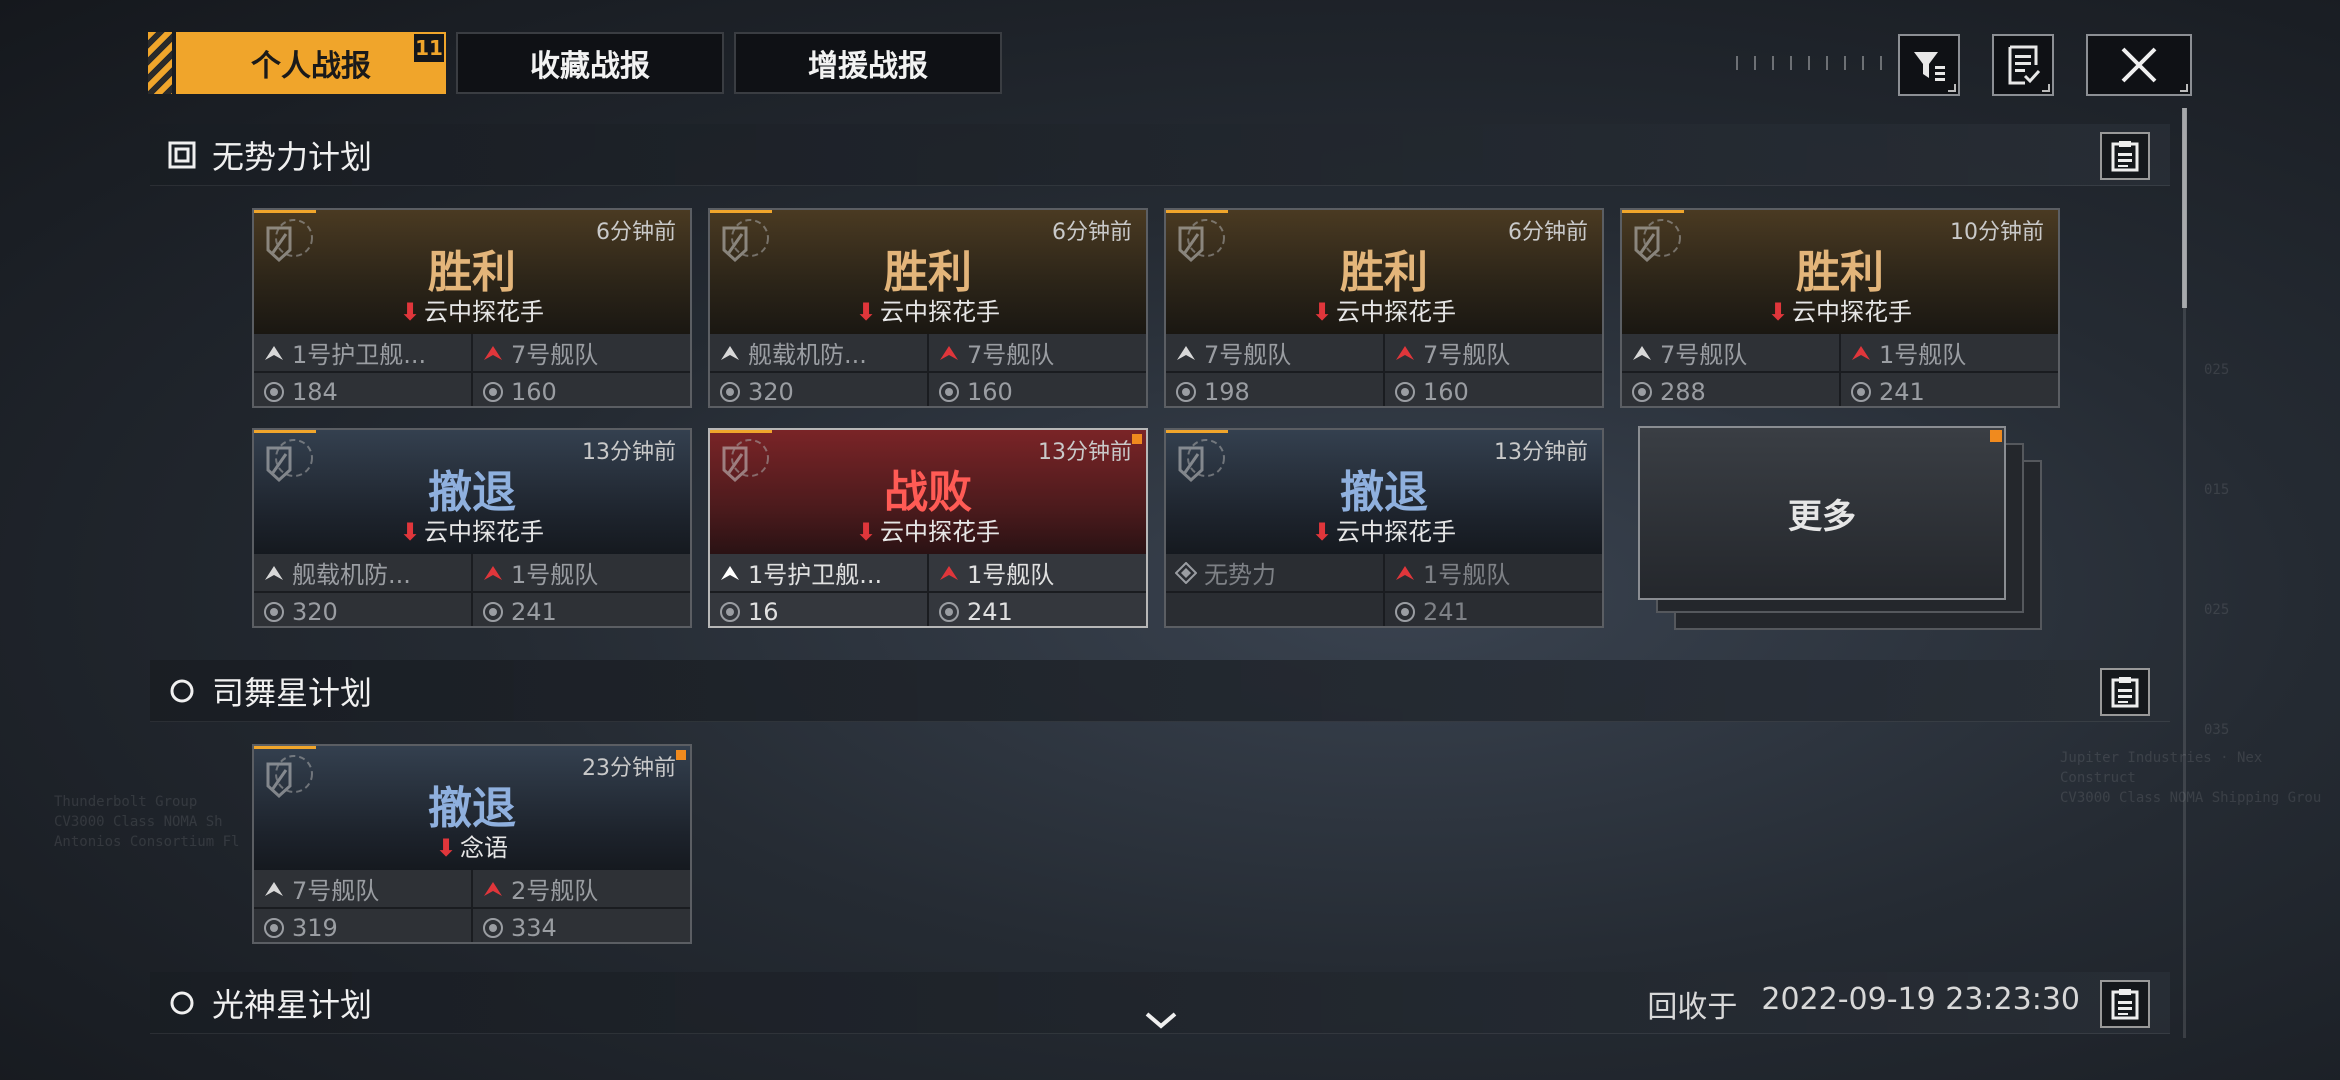 The width and height of the screenshot is (2340, 1080). What do you see at coordinates (818, 389) in the screenshot?
I see `attacker-power: 320` at bounding box center [818, 389].